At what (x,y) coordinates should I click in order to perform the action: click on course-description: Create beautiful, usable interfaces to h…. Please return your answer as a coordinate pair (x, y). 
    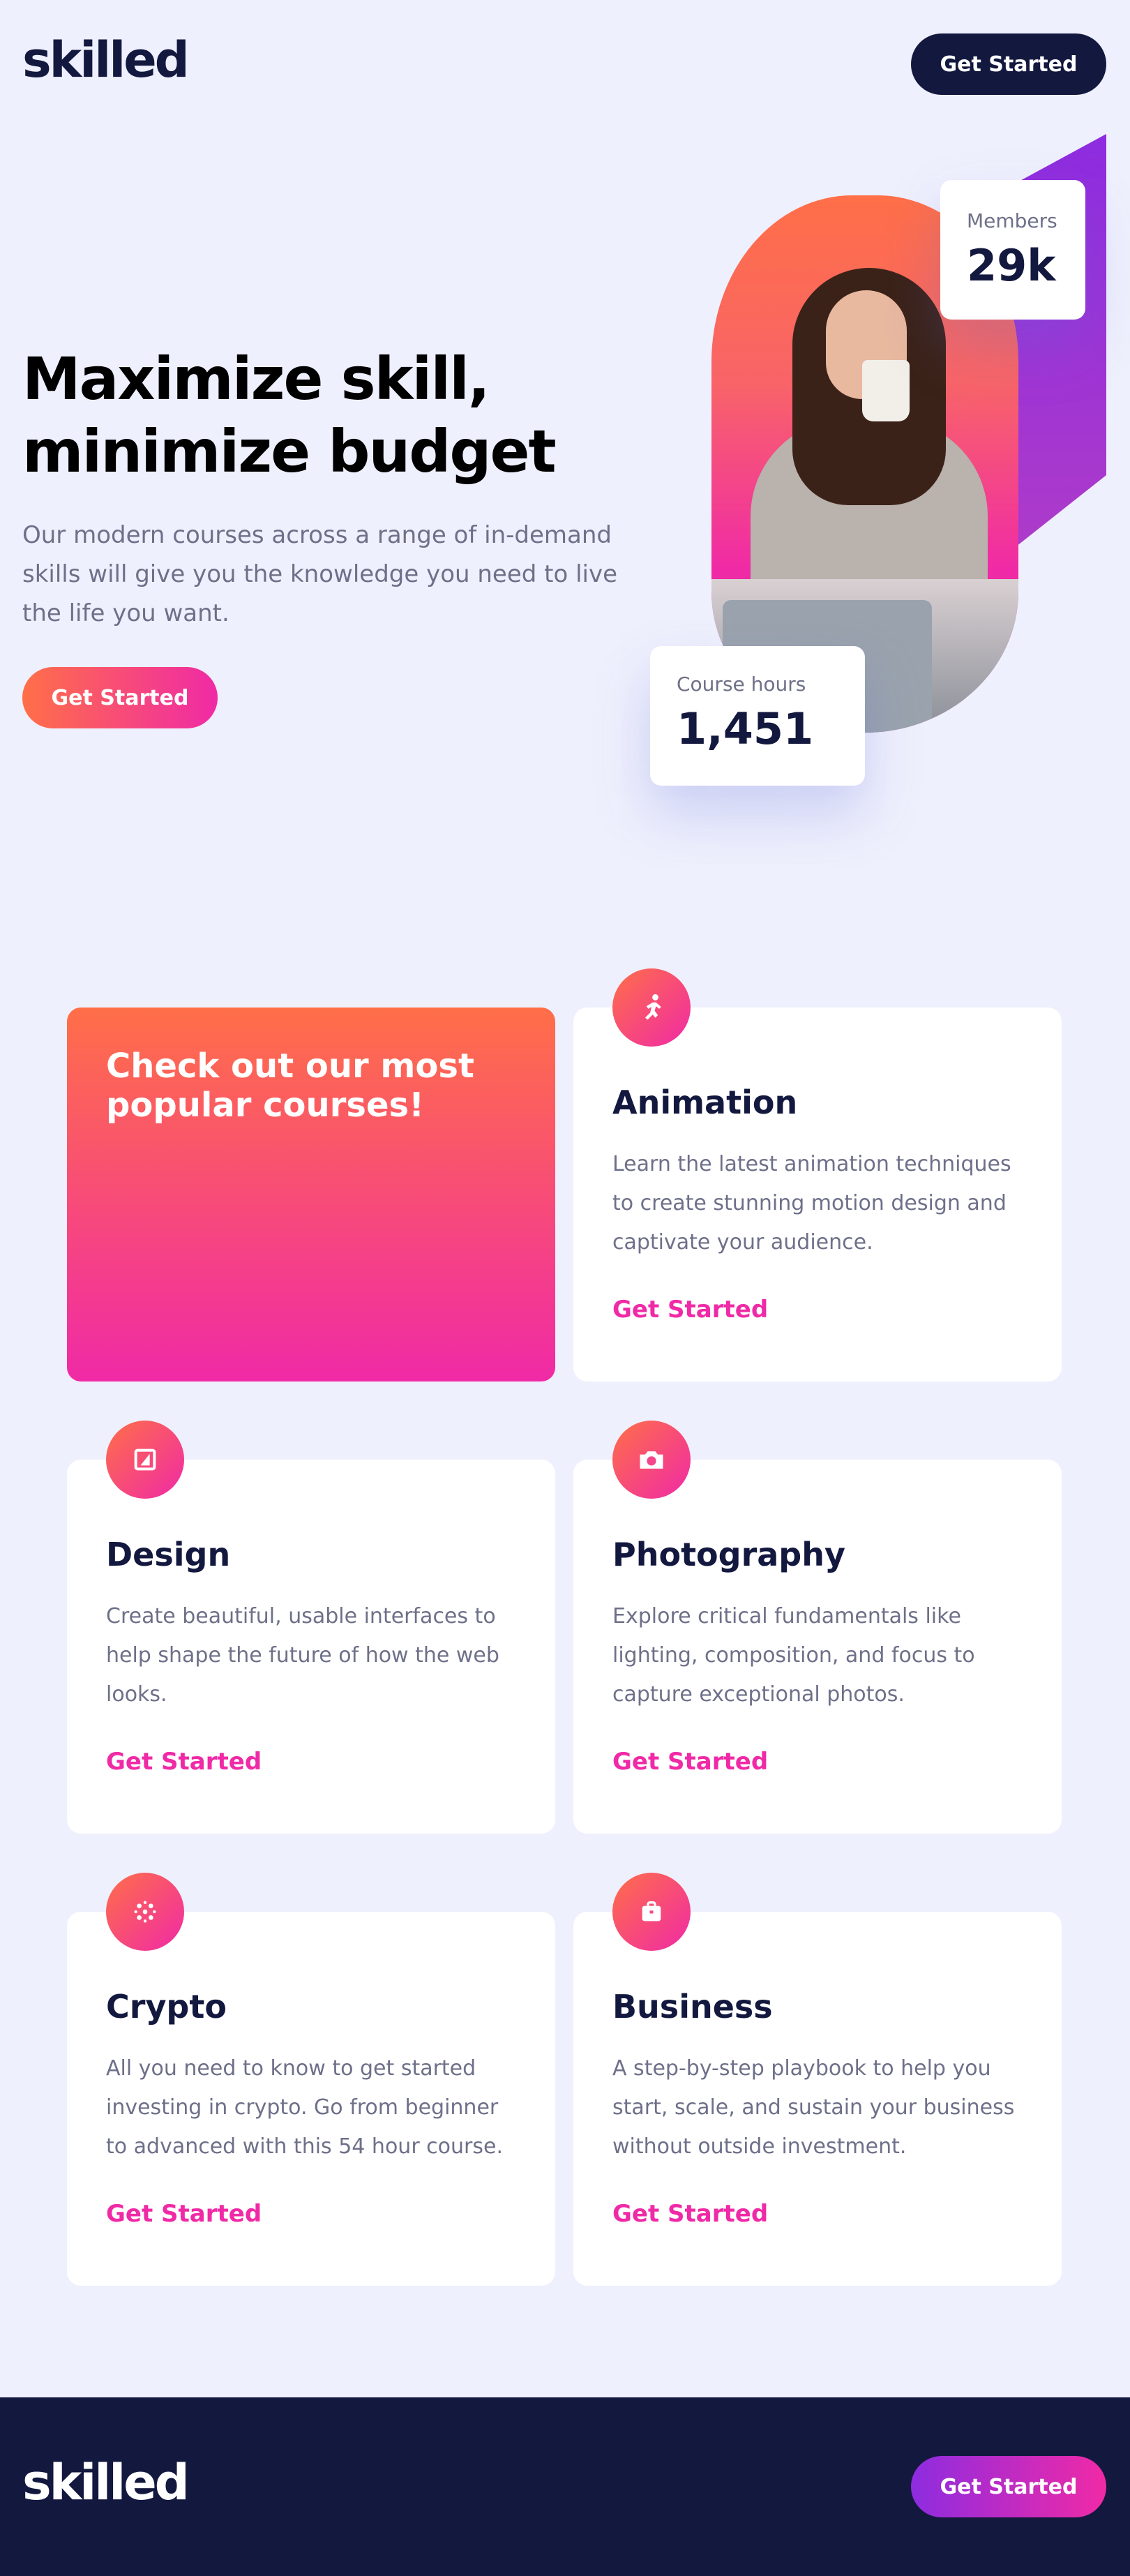
    Looking at the image, I should click on (302, 1655).